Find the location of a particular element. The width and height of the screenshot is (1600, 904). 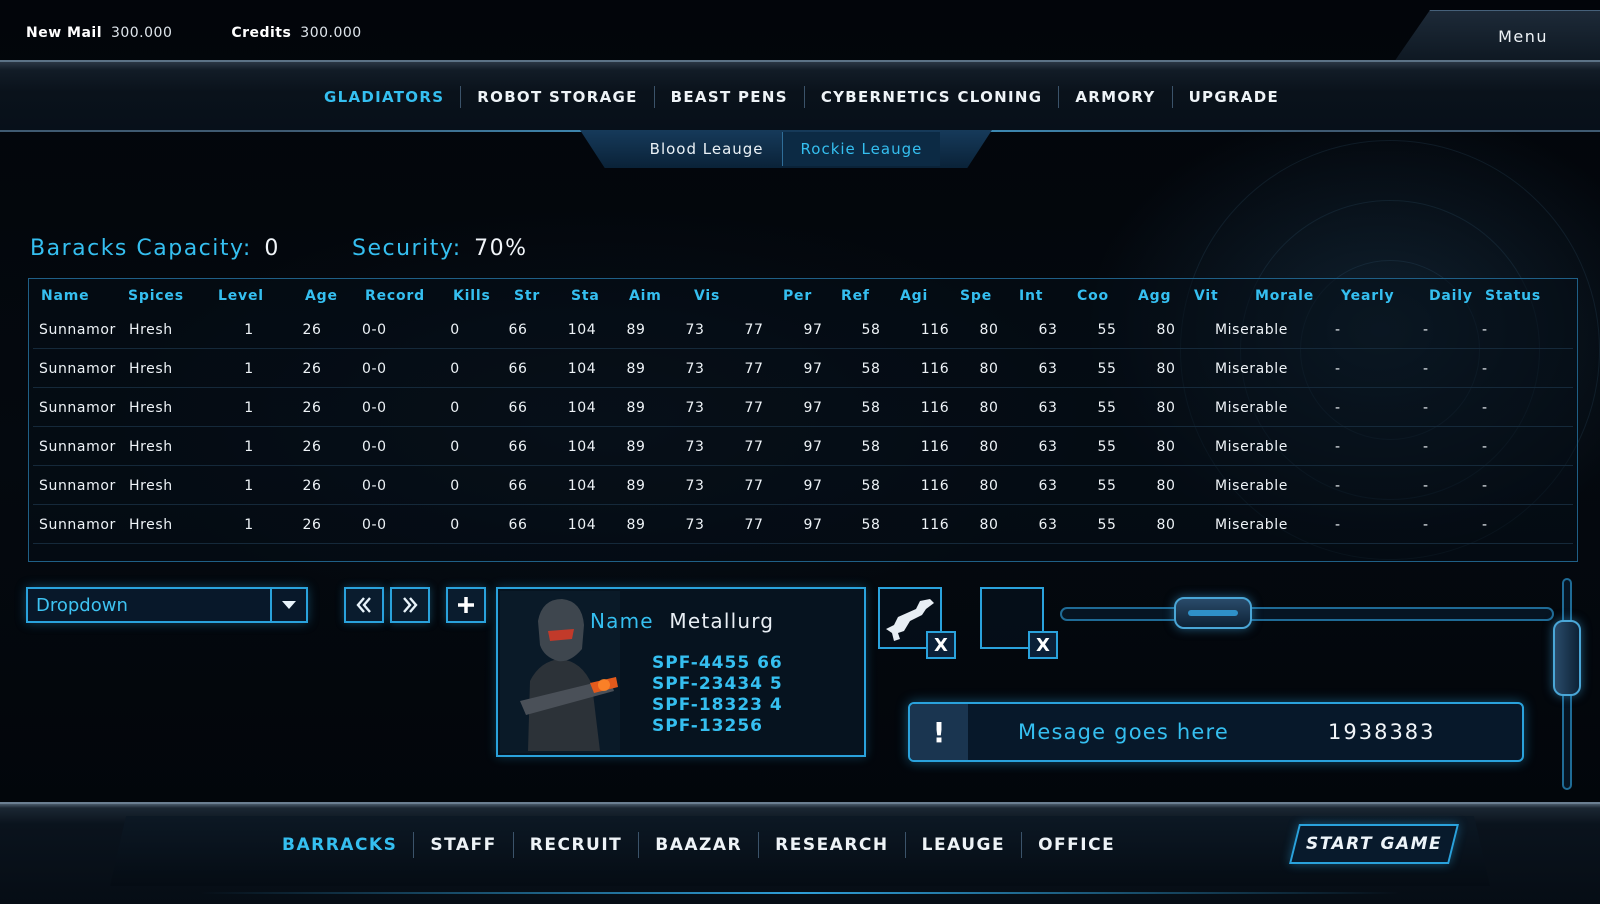

column-header: Daily is located at coordinates (1451, 296).